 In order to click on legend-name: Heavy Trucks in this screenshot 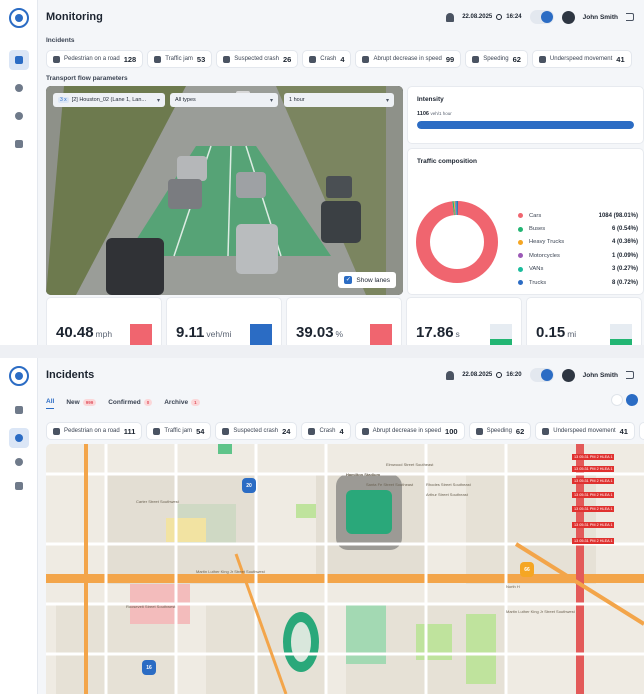, I will do `click(547, 242)`.